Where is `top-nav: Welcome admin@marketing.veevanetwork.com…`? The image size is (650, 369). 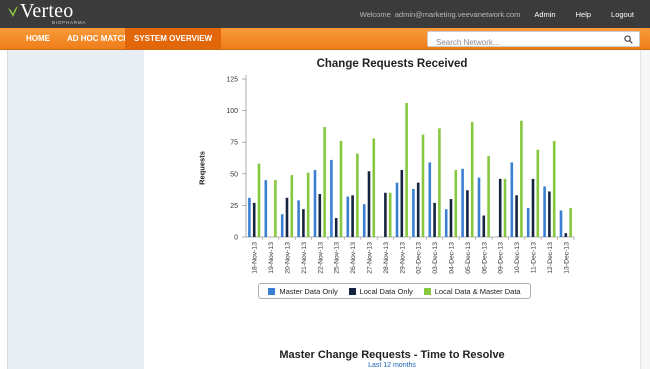
top-nav: Welcome admin@marketing.veevanetwork.com… is located at coordinates (505, 14).